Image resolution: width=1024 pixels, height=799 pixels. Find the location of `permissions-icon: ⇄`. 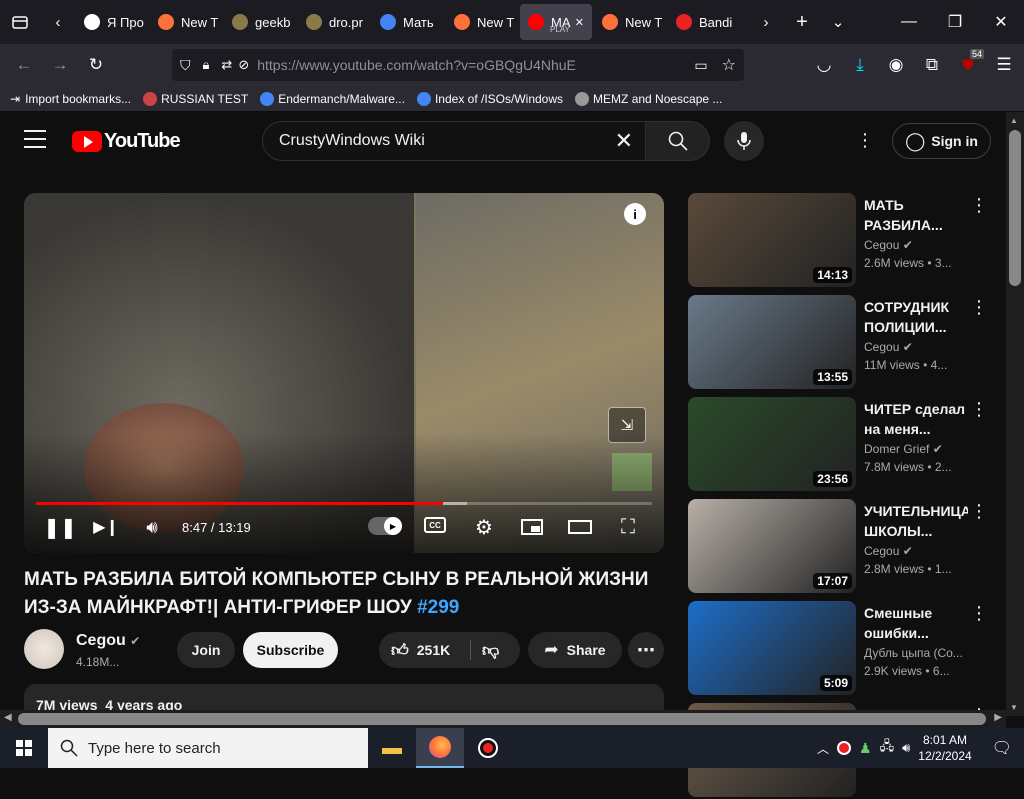

permissions-icon: ⇄ is located at coordinates (226, 65).